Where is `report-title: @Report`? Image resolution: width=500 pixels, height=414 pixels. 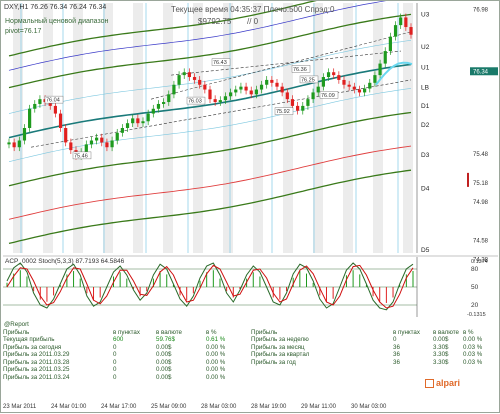 report-title: @Report is located at coordinates (16, 324).